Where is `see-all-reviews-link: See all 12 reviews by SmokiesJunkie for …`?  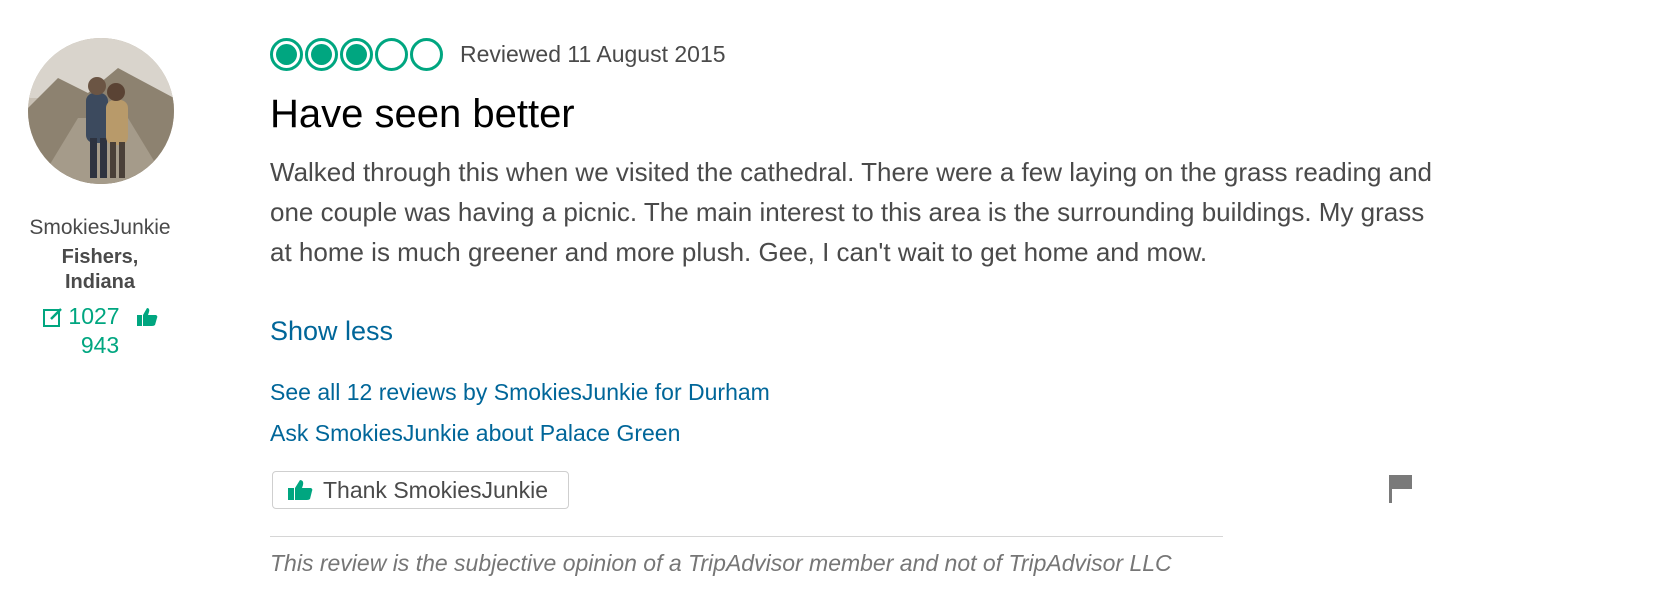
see-all-reviews-link: See all 12 reviews by SmokiesJunkie for … is located at coordinates (520, 392).